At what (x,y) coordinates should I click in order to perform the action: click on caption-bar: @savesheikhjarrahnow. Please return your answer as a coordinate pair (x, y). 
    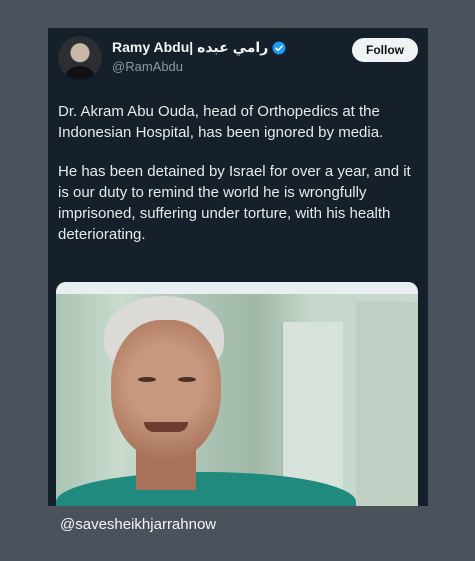
    Looking at the image, I should click on (238, 525).